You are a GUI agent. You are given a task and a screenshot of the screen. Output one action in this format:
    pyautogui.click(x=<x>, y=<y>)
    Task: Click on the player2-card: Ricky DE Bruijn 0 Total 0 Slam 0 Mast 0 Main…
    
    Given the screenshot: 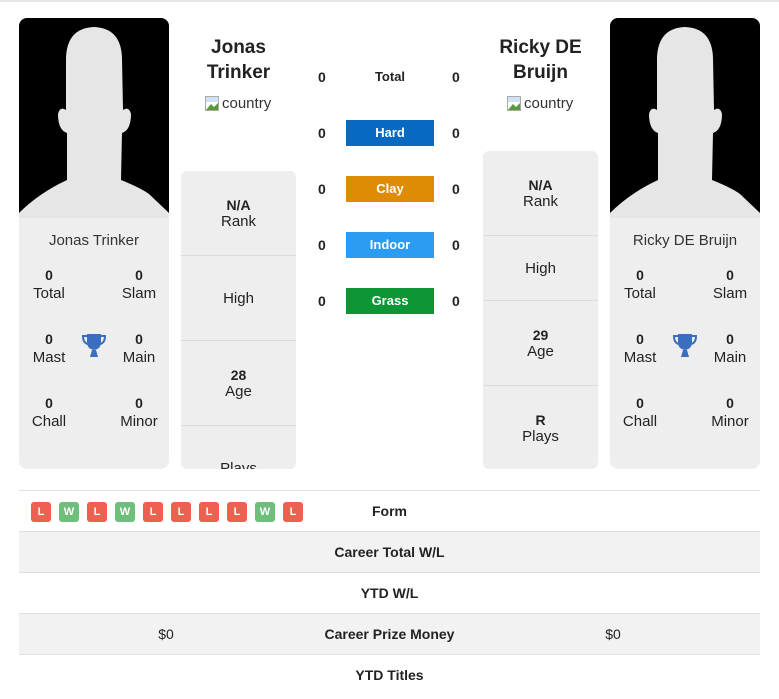 What is the action you would take?
    pyautogui.click(x=685, y=243)
    